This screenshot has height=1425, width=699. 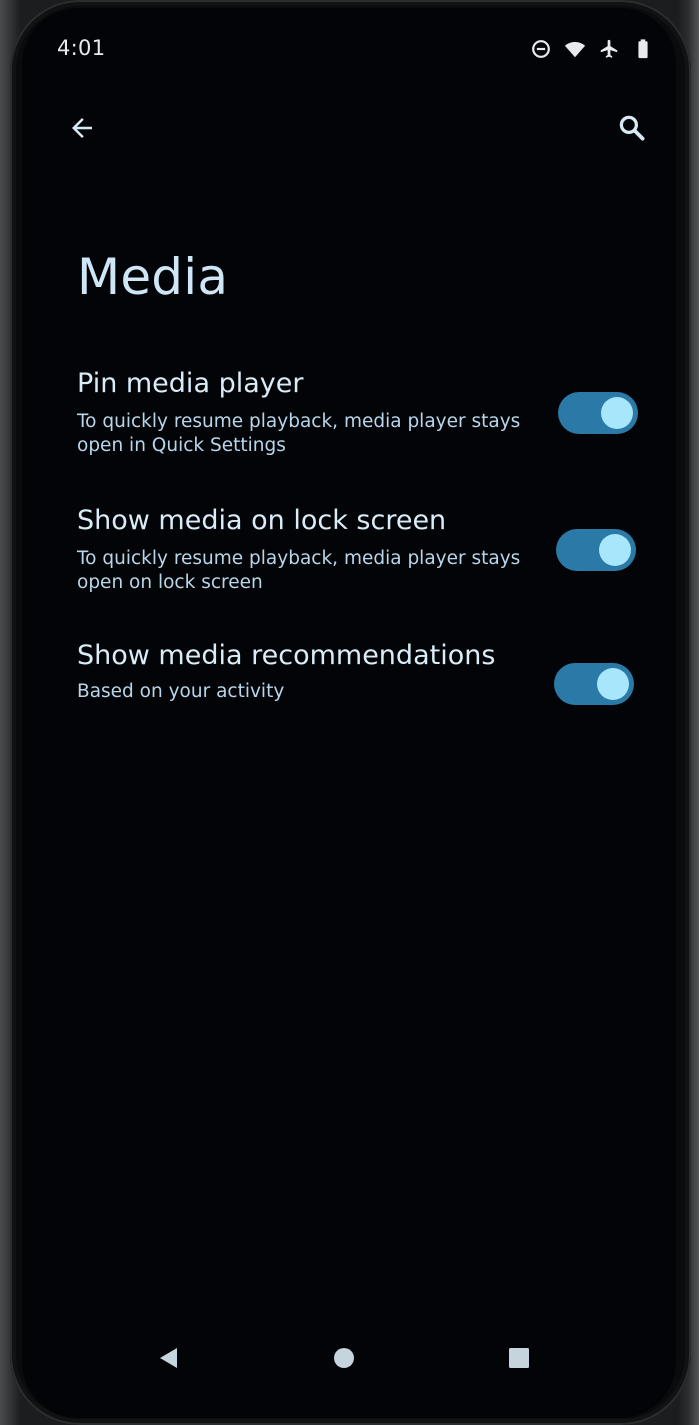 I want to click on show-media-recommendations-toggle, so click(x=594, y=684).